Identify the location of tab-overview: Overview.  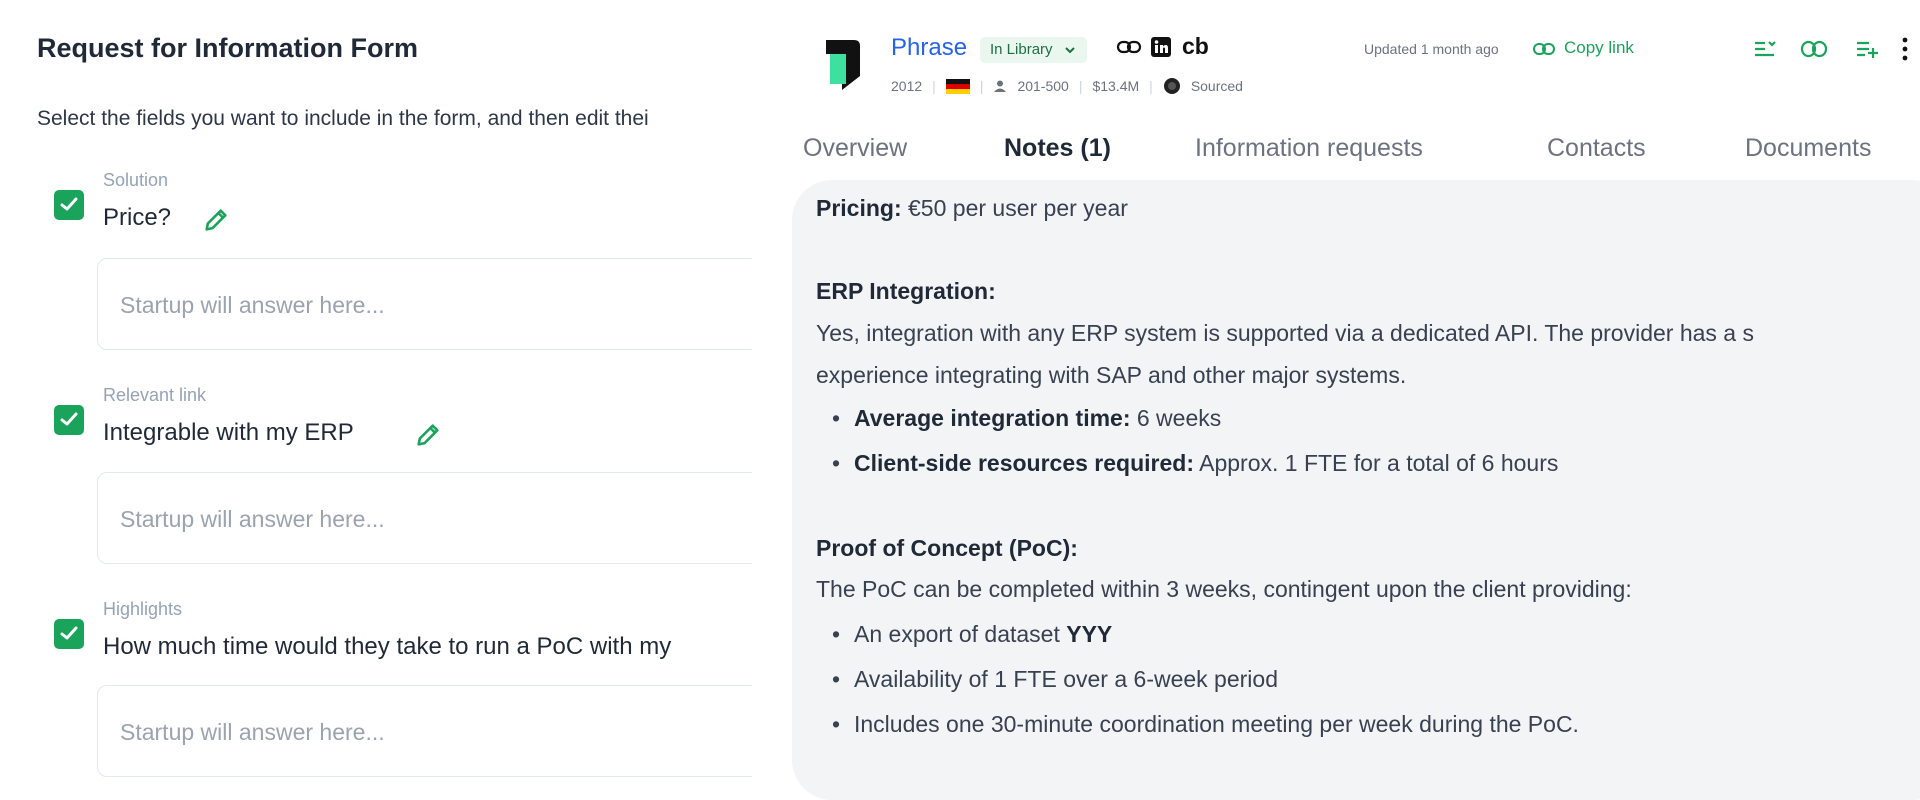
(855, 148).